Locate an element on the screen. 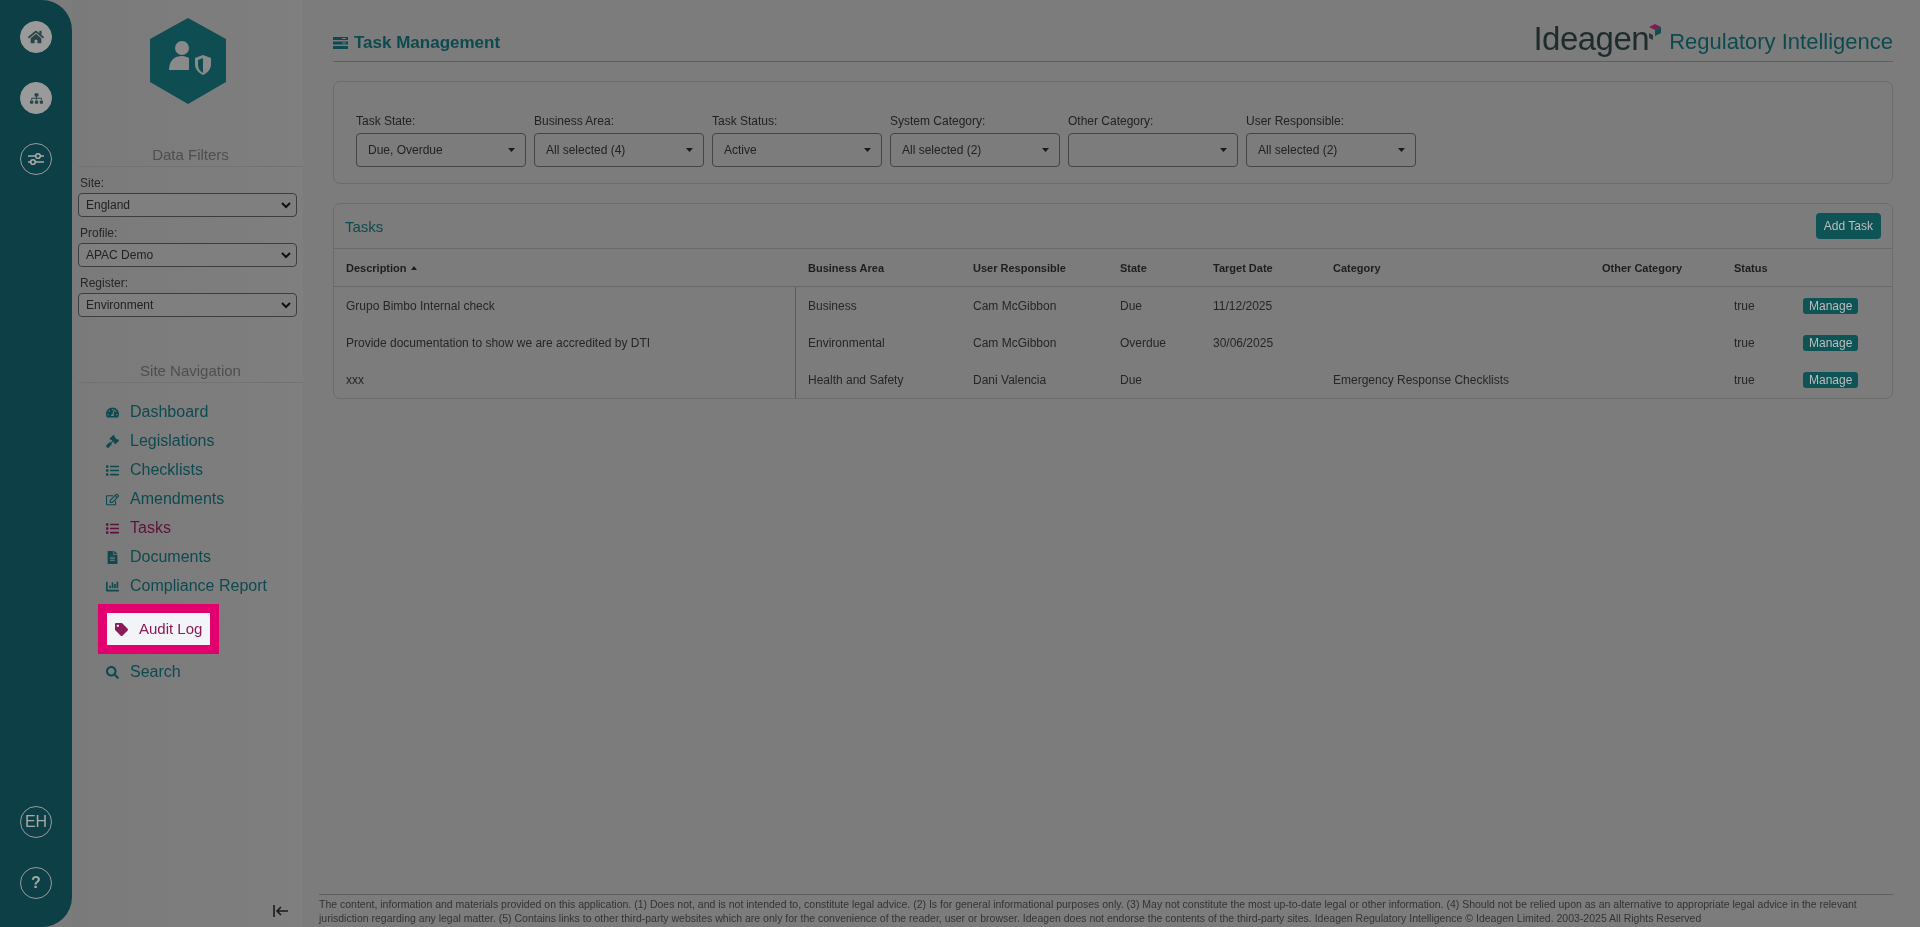 The image size is (1920, 927). panel-title: Tasks is located at coordinates (364, 226).